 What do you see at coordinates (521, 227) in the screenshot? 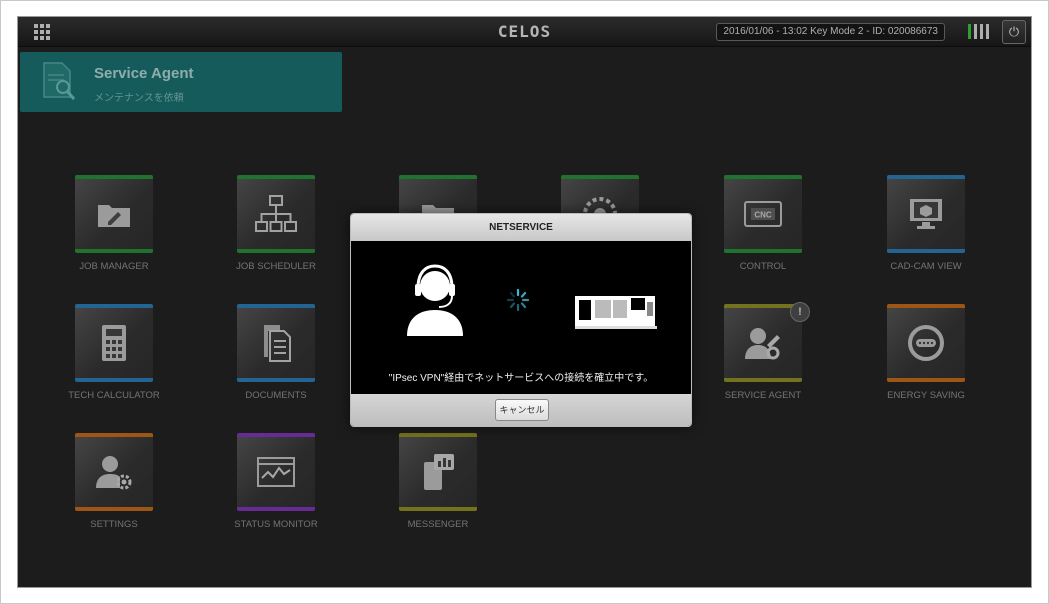
I see `dialog-title: NETSERVICE` at bounding box center [521, 227].